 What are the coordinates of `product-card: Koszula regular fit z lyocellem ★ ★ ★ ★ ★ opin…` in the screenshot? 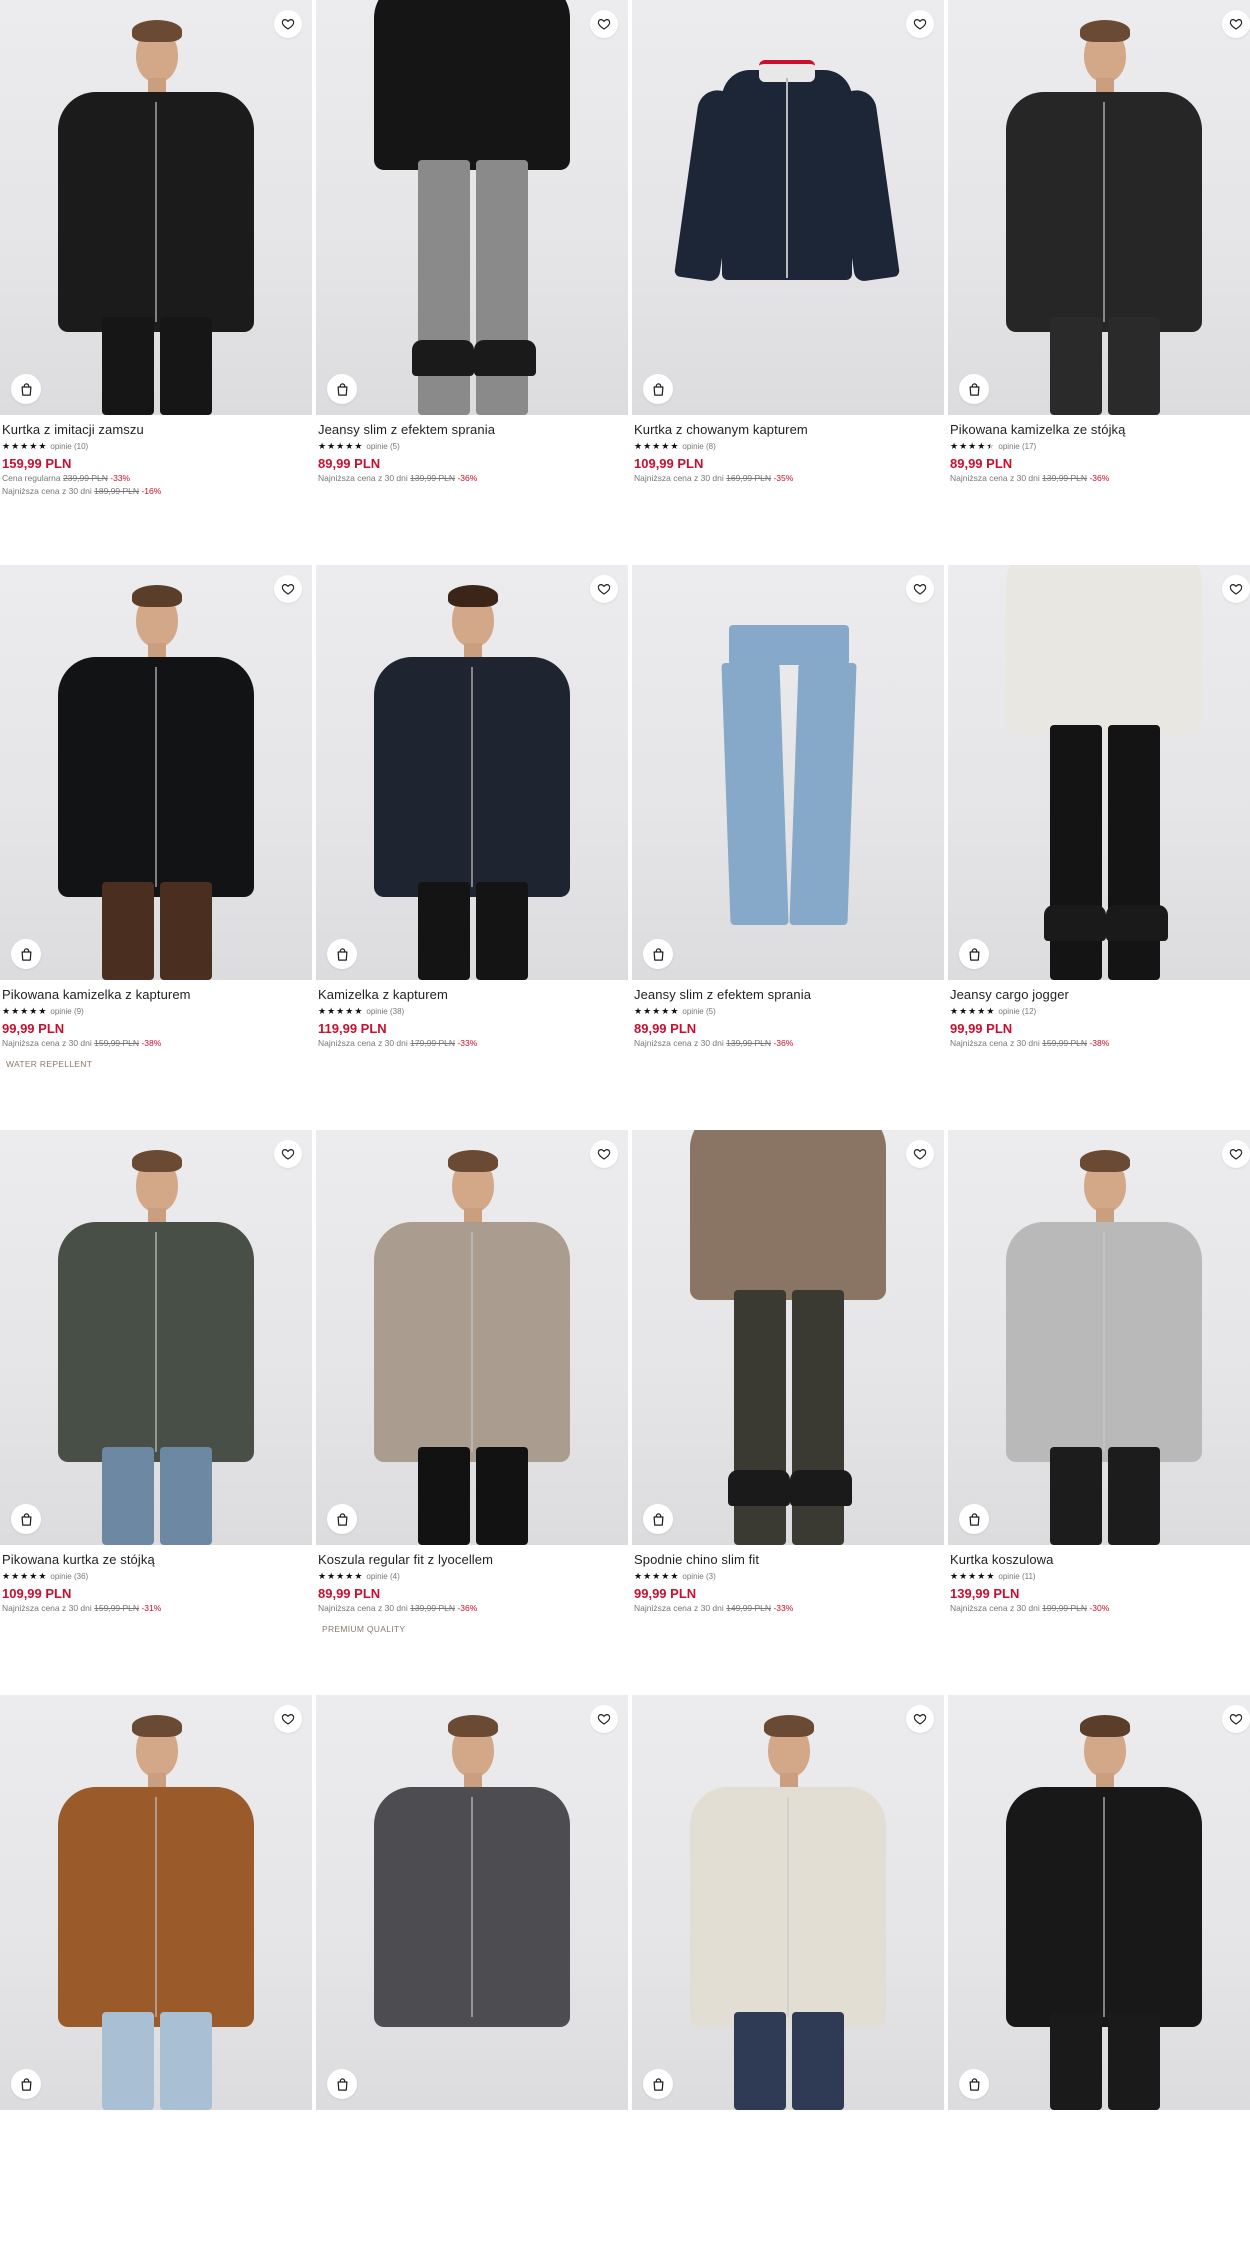 It's located at (472, 1412).